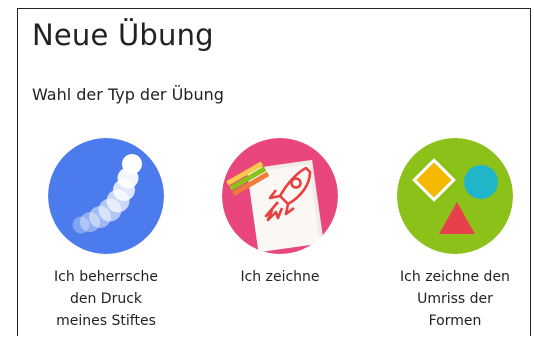  What do you see at coordinates (455, 196) in the screenshot?
I see `shapes-icon` at bounding box center [455, 196].